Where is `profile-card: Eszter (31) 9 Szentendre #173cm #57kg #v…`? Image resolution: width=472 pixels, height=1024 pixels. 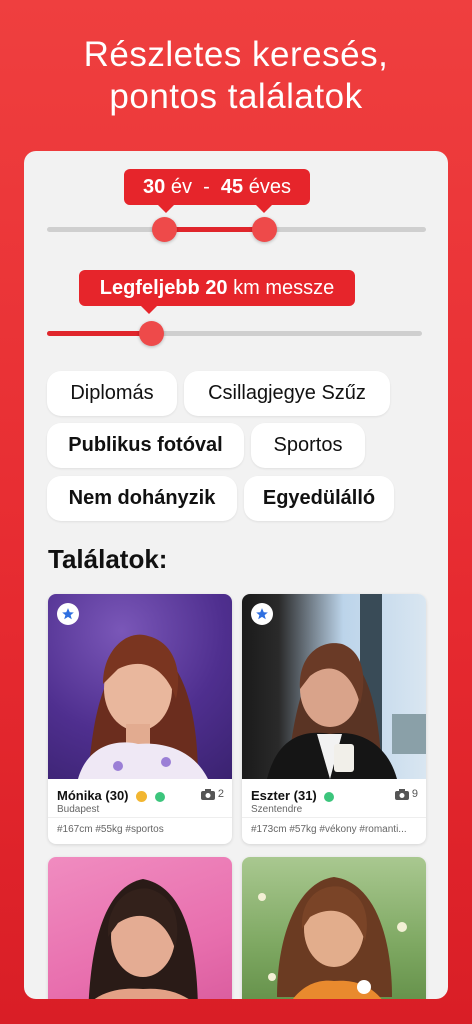 profile-card: Eszter (31) 9 Szentendre #173cm #57kg #v… is located at coordinates (334, 719).